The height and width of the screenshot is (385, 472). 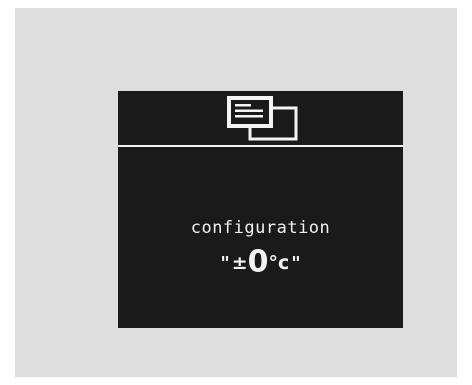 I want to click on close-quote: ", so click(x=296, y=263).